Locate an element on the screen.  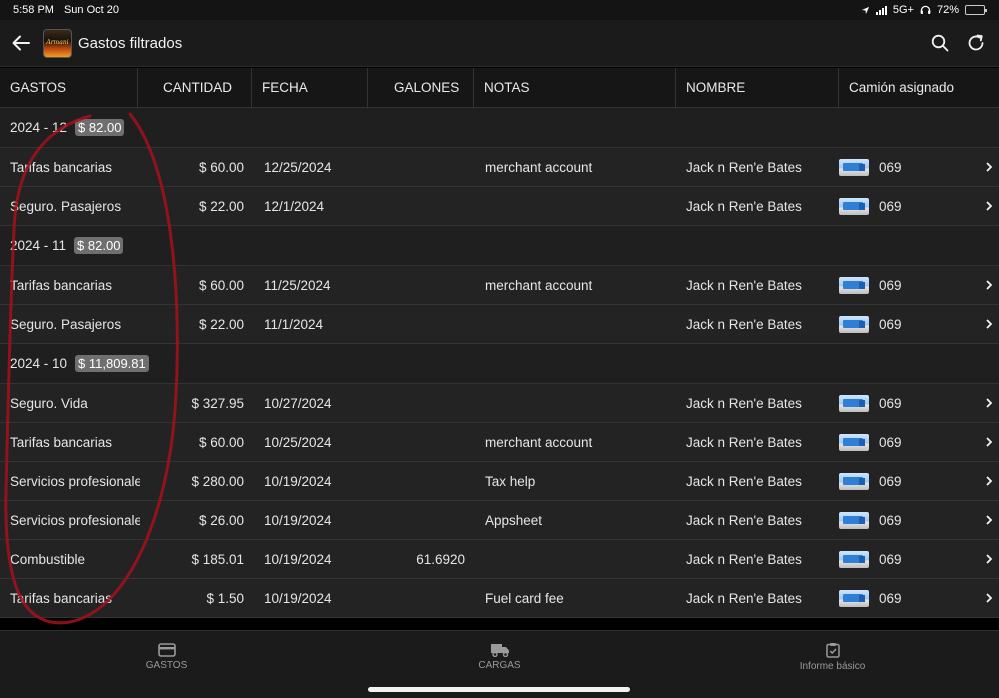
refresh-button is located at coordinates (976, 43).